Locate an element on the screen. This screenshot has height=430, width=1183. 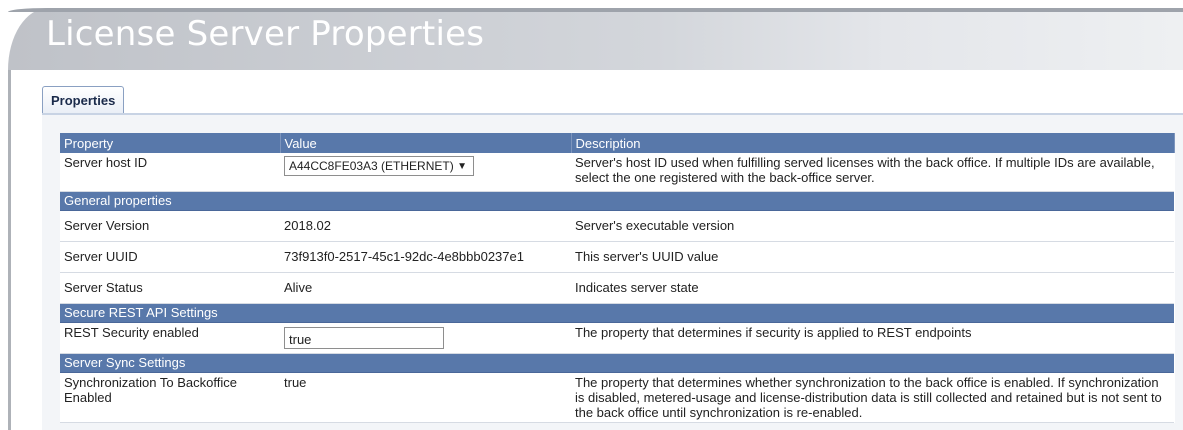
dropdown-arrow-icon: ▼ is located at coordinates (462, 166).